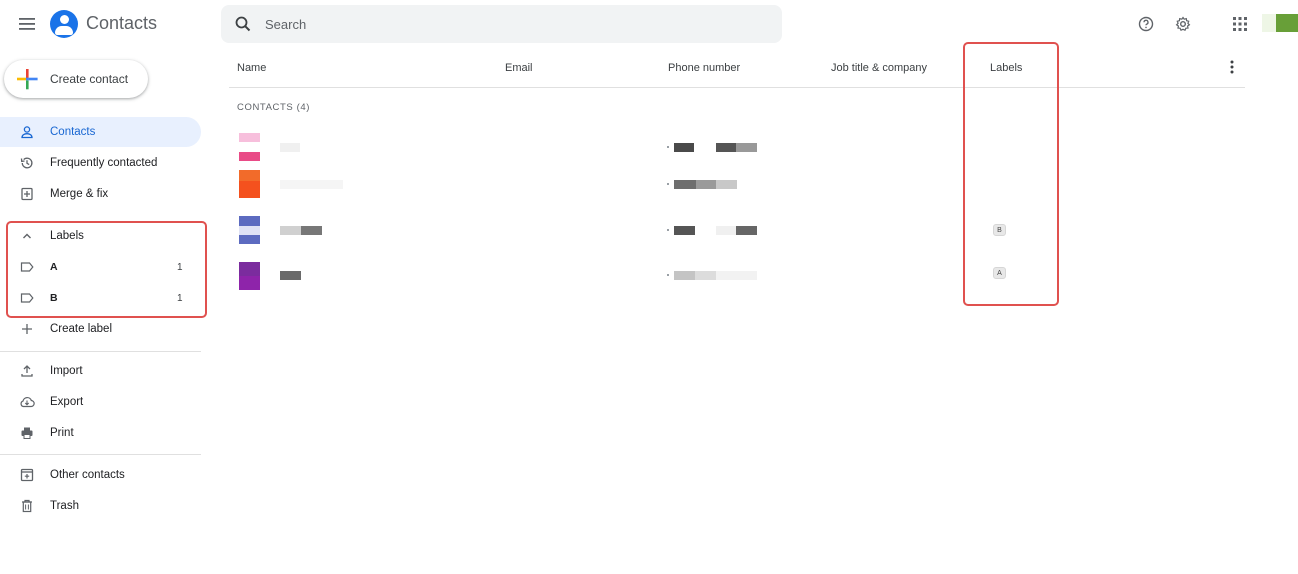 This screenshot has width=1298, height=574. What do you see at coordinates (1287, 23) in the screenshot?
I see `account-avatar` at bounding box center [1287, 23].